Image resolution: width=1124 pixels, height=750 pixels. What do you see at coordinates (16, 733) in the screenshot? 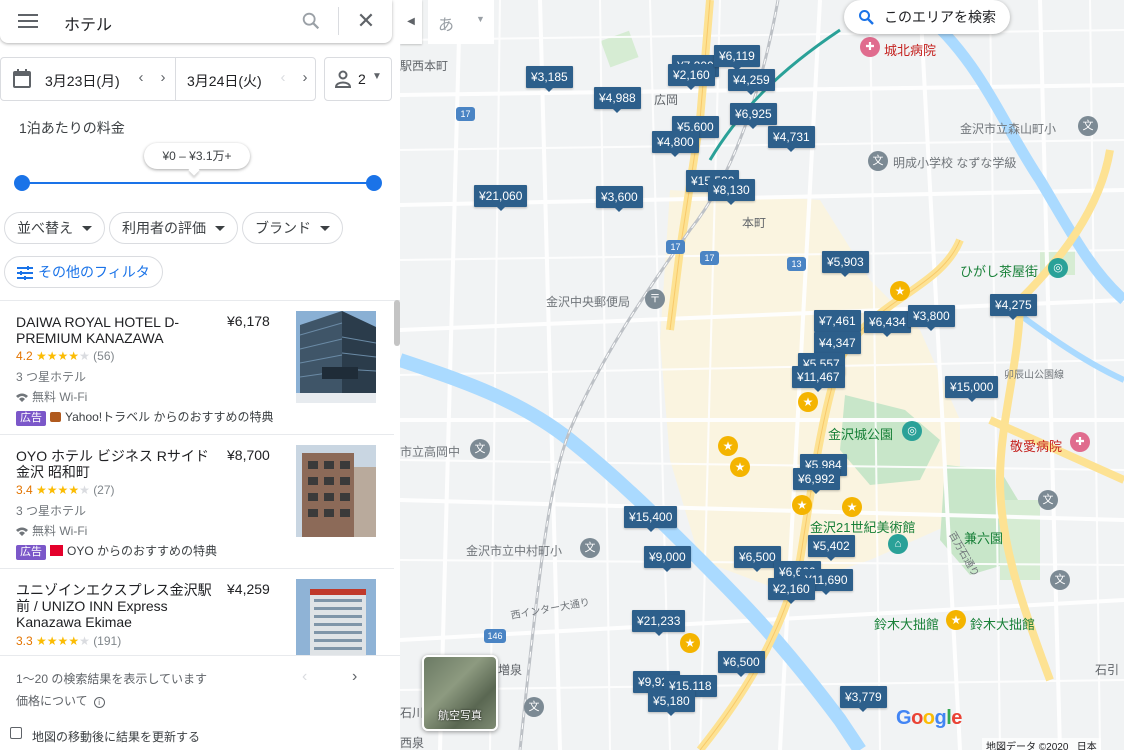
I see `update-on-move-checkbox` at bounding box center [16, 733].